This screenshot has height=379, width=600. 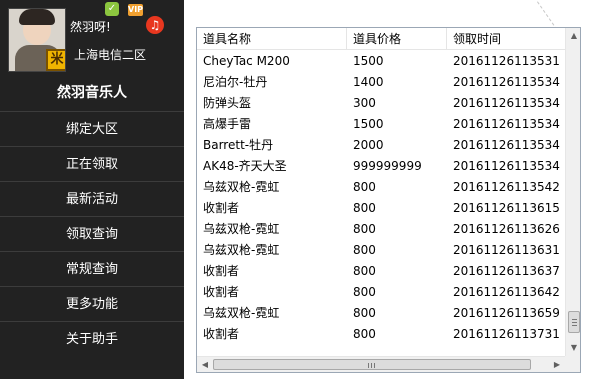 I want to click on username: 然羽呀!, so click(x=90, y=27).